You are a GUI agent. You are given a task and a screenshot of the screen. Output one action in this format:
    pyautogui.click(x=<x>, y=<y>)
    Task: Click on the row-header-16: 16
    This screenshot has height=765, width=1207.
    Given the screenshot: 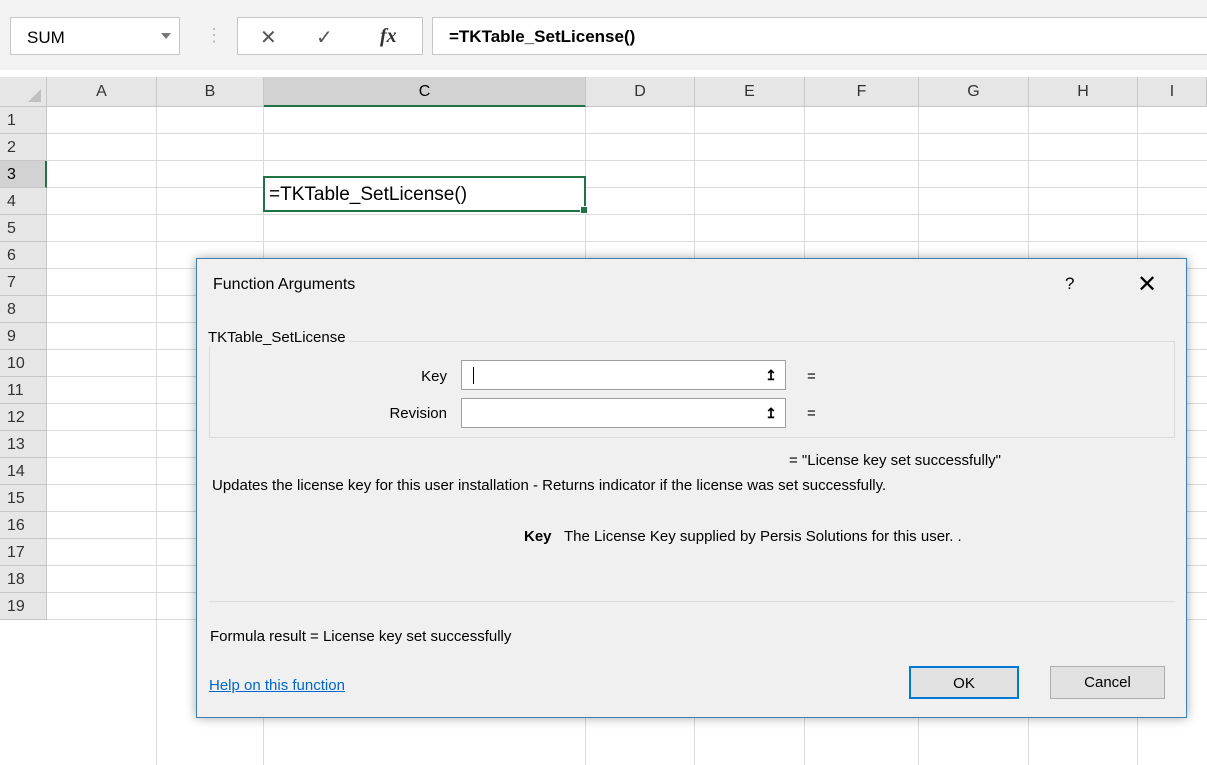 What is the action you would take?
    pyautogui.click(x=23, y=525)
    